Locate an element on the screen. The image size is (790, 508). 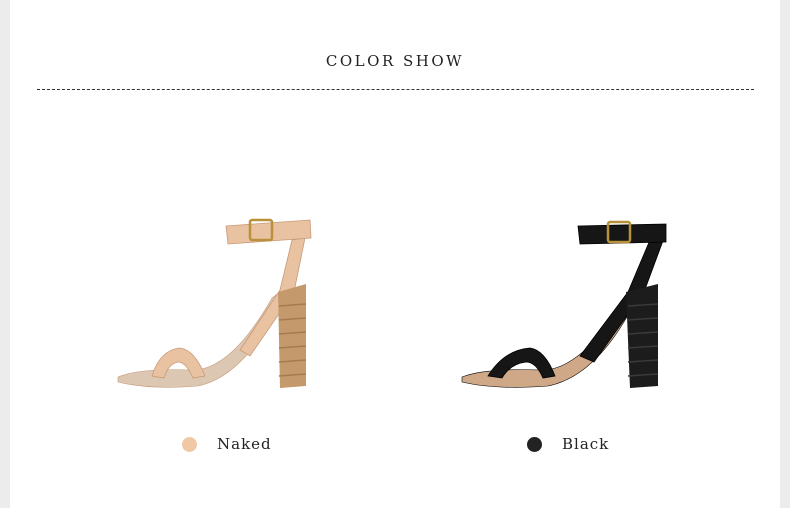
sandal-naked-illustration is located at coordinates (214, 303).